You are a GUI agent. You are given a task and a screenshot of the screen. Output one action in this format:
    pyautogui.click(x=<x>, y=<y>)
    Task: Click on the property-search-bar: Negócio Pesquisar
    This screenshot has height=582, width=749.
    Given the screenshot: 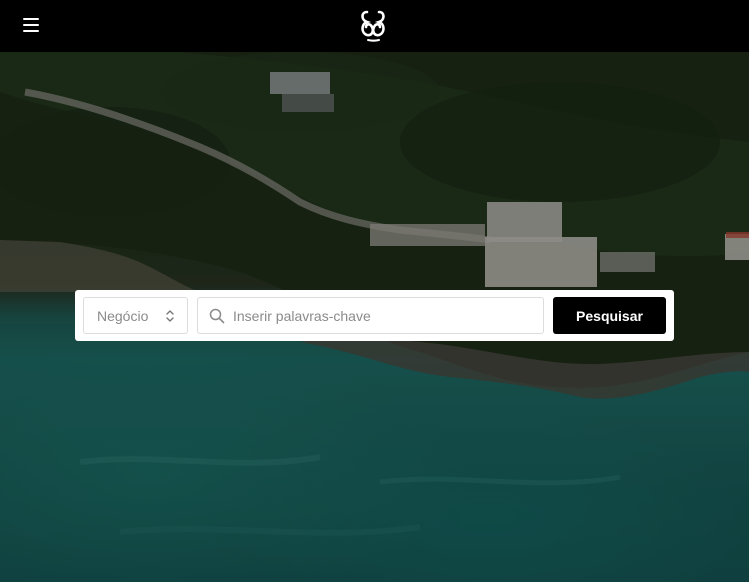 What is the action you would take?
    pyautogui.click(x=374, y=315)
    